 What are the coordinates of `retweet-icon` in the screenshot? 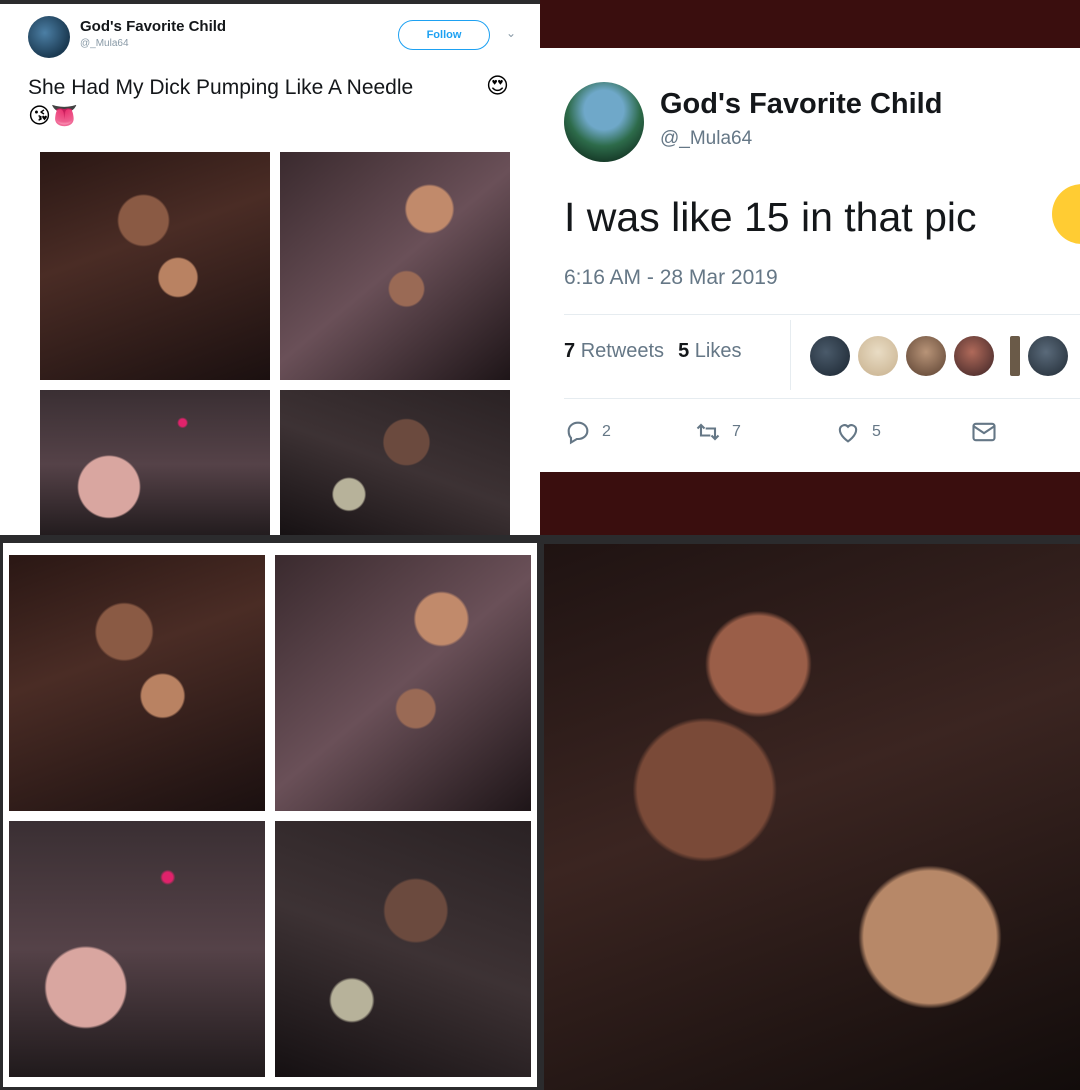 It's located at (708, 432).